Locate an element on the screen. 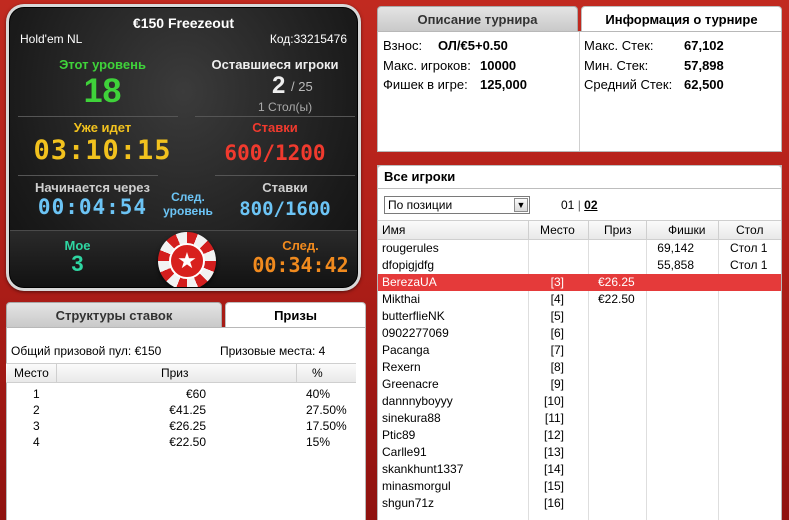 This screenshot has height=520, width=789. player-place: [7] is located at coordinates (557, 350).